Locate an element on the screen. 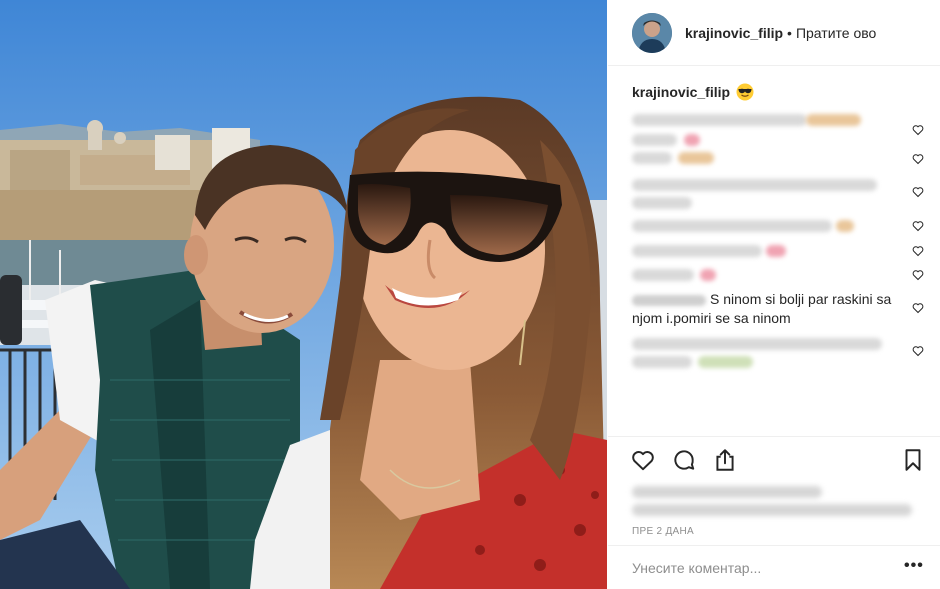 The height and width of the screenshot is (589, 940). comment-input is located at coordinates (752, 568).